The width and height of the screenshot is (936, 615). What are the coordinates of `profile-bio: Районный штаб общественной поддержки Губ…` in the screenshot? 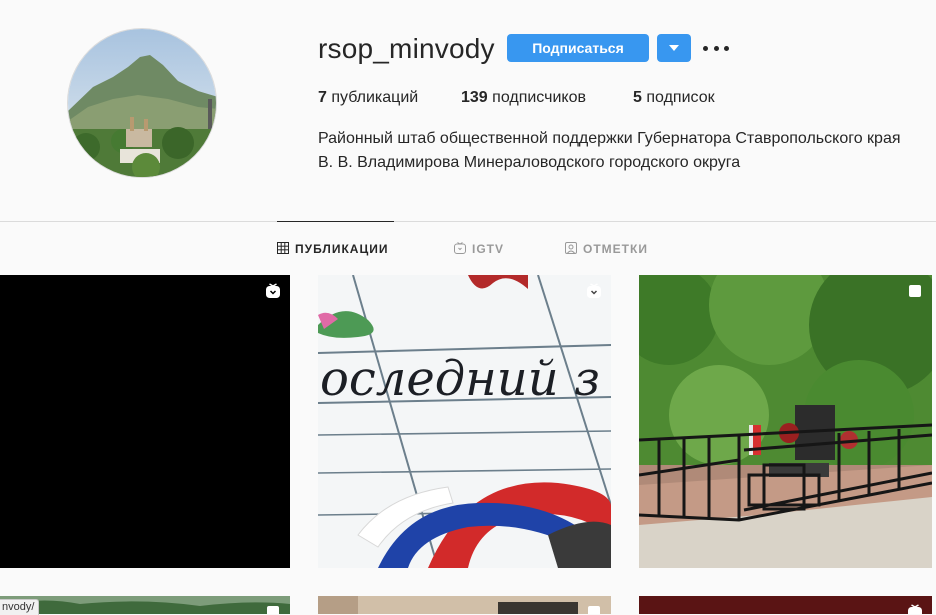 It's located at (623, 151).